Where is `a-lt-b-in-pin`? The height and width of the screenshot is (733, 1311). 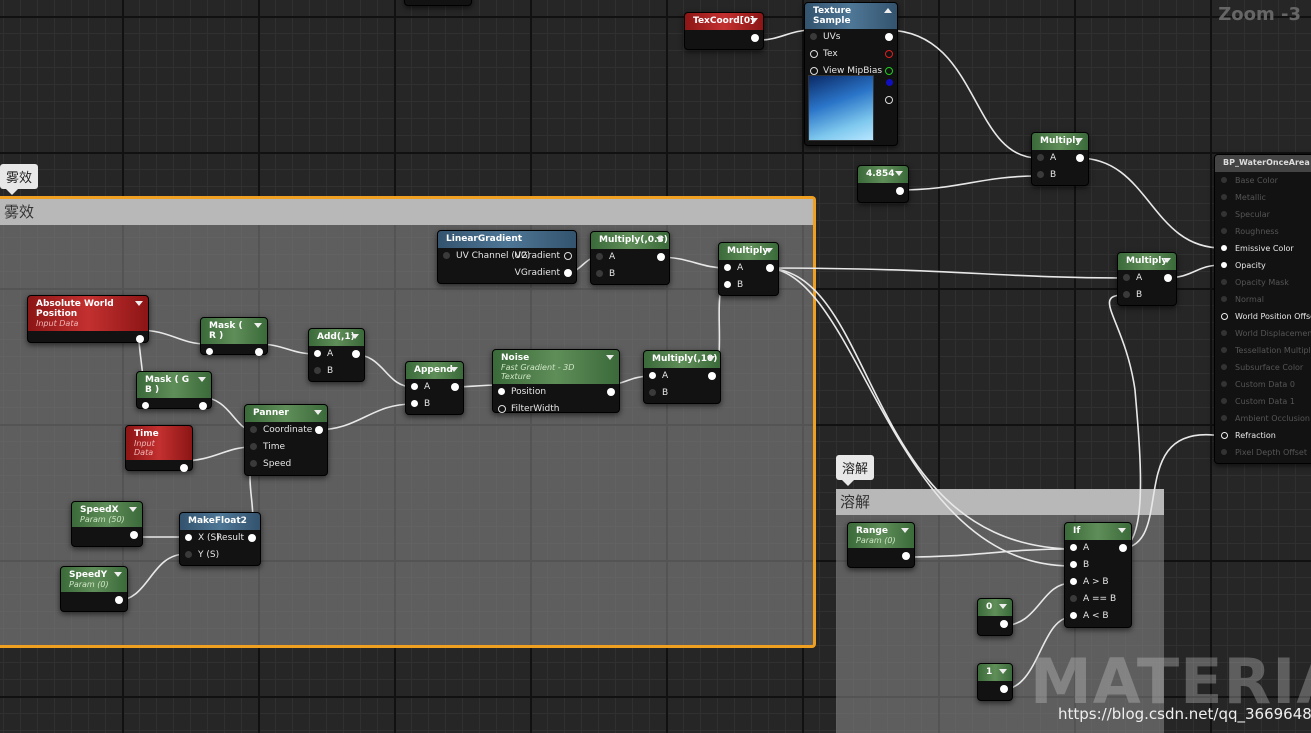
a-lt-b-in-pin is located at coordinates (1073, 615).